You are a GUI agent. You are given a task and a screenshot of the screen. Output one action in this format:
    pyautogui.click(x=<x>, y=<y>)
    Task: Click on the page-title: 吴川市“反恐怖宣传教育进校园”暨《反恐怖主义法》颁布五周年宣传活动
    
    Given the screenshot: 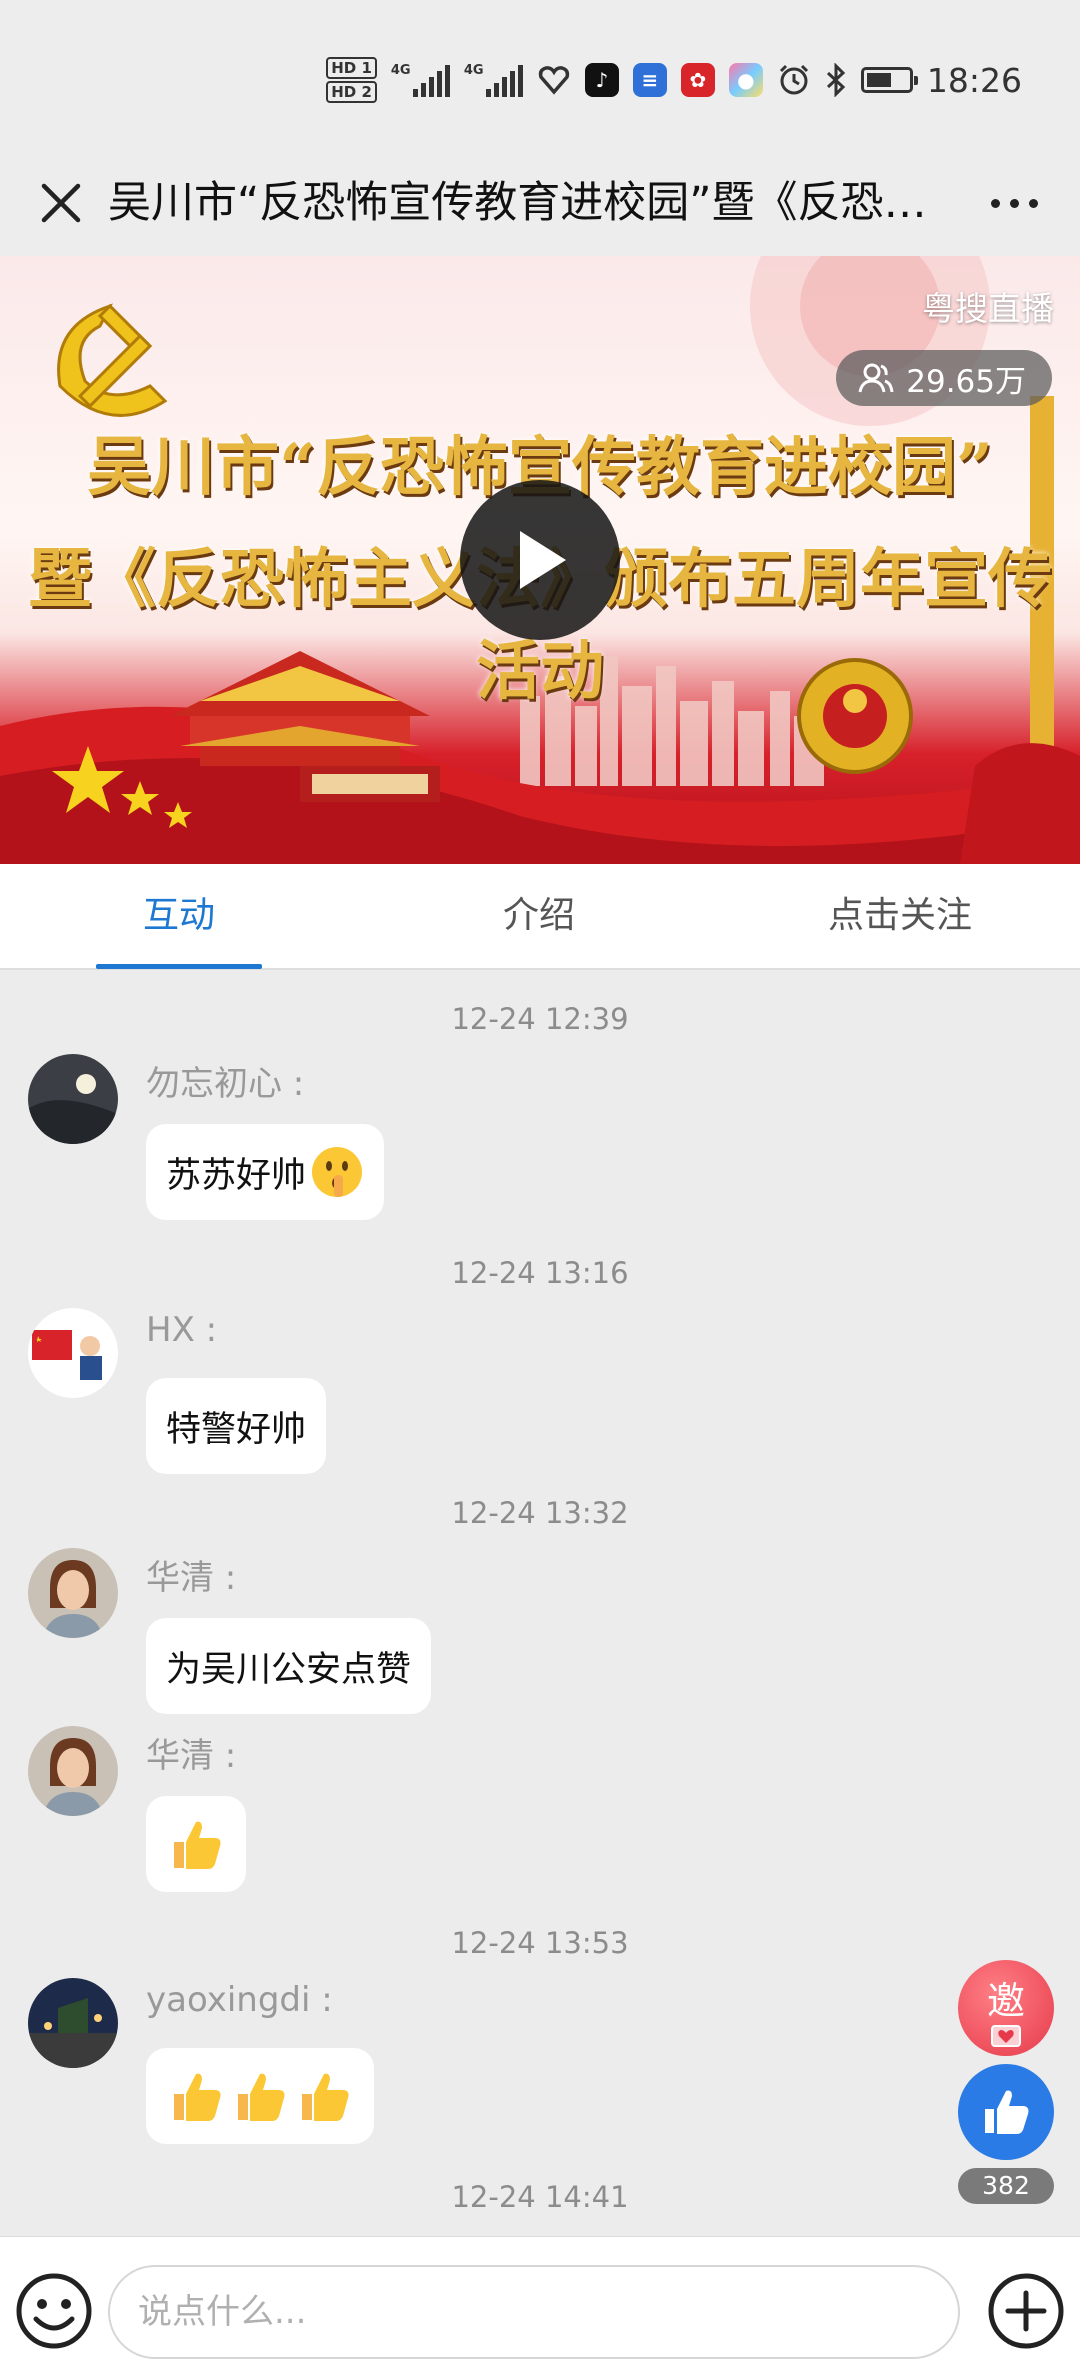 What is the action you would take?
    pyautogui.click(x=533, y=203)
    